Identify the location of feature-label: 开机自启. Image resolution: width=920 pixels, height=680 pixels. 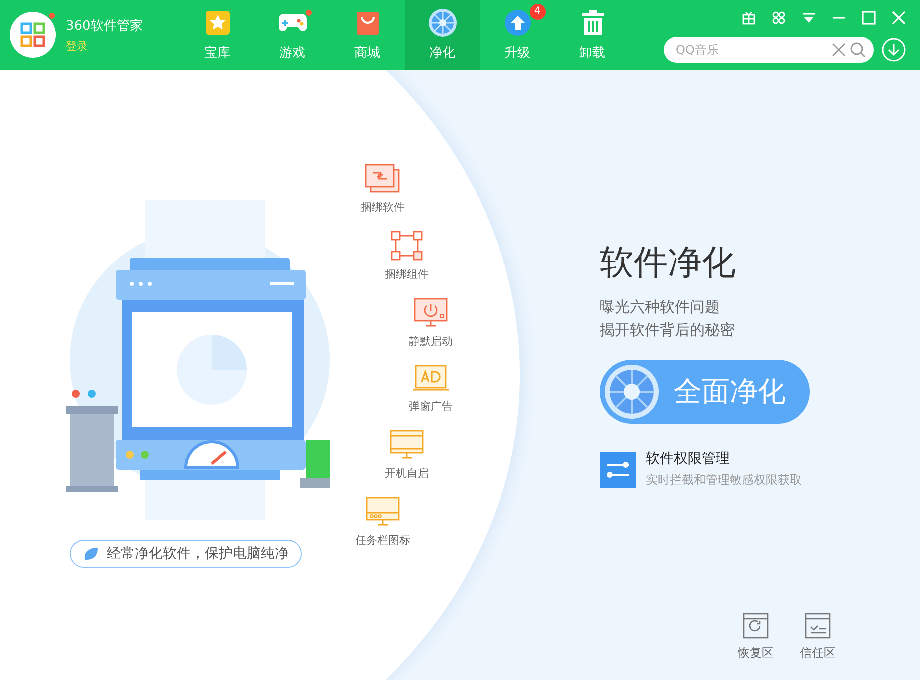
(407, 473).